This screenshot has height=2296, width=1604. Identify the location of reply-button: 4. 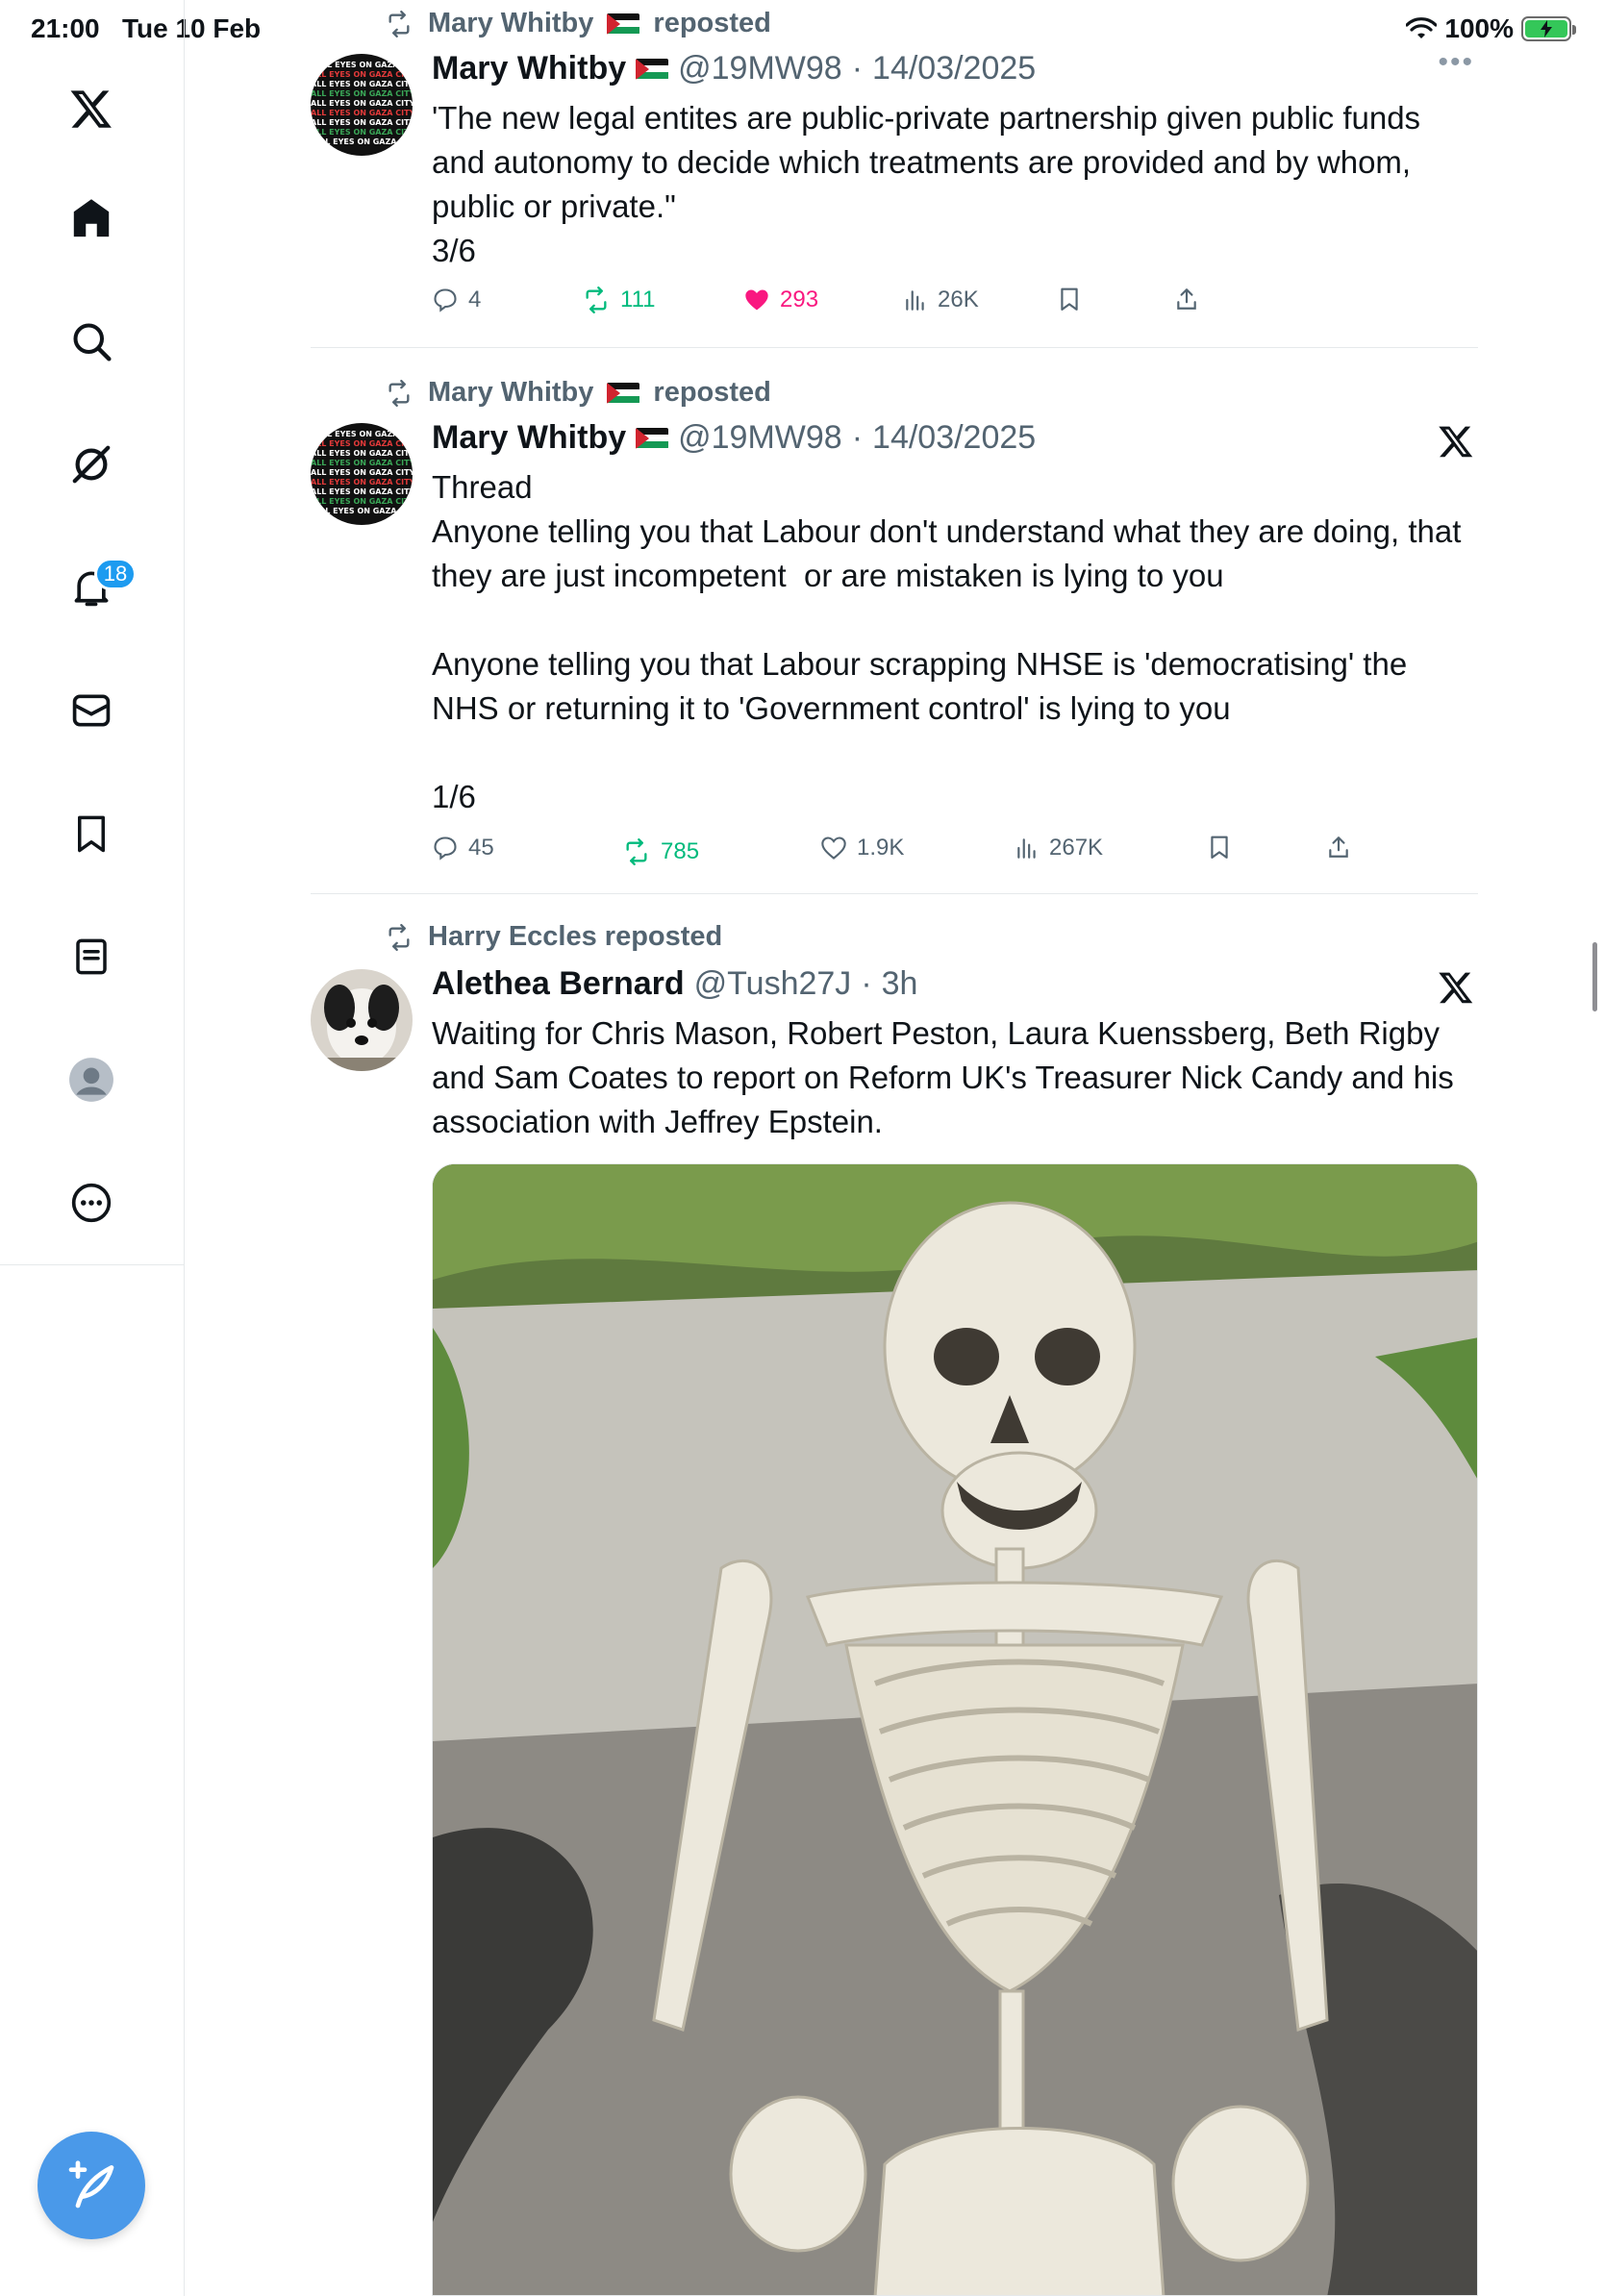
(456, 300).